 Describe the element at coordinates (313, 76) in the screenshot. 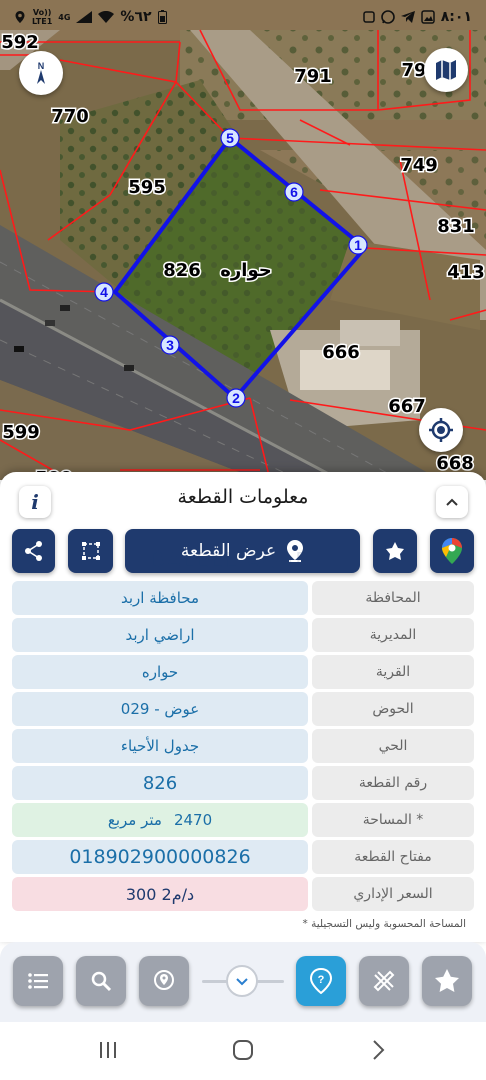

I see `neighbor-label: 791` at that location.